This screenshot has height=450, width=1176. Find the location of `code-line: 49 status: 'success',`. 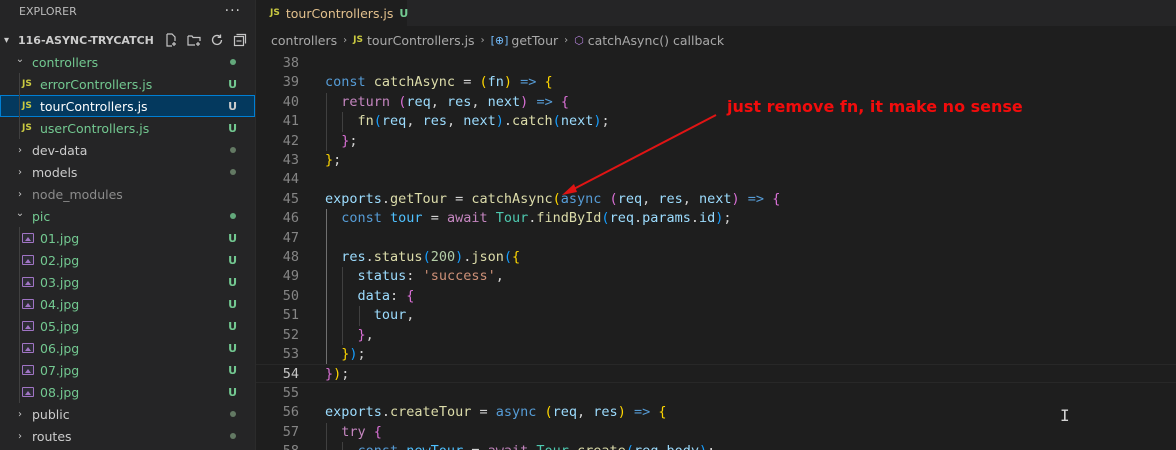

code-line: 49 status: 'success', is located at coordinates (716, 276).